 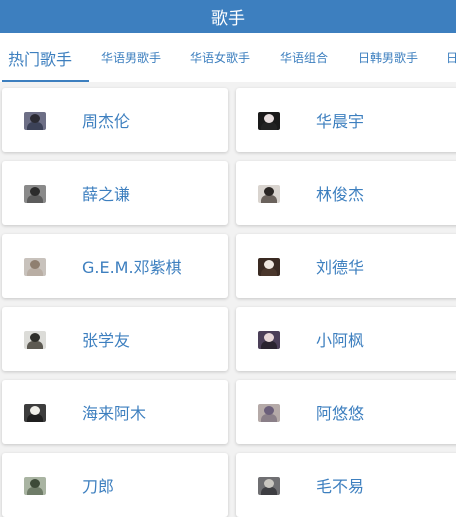 I want to click on singer-card: 张学友, so click(x=115, y=339).